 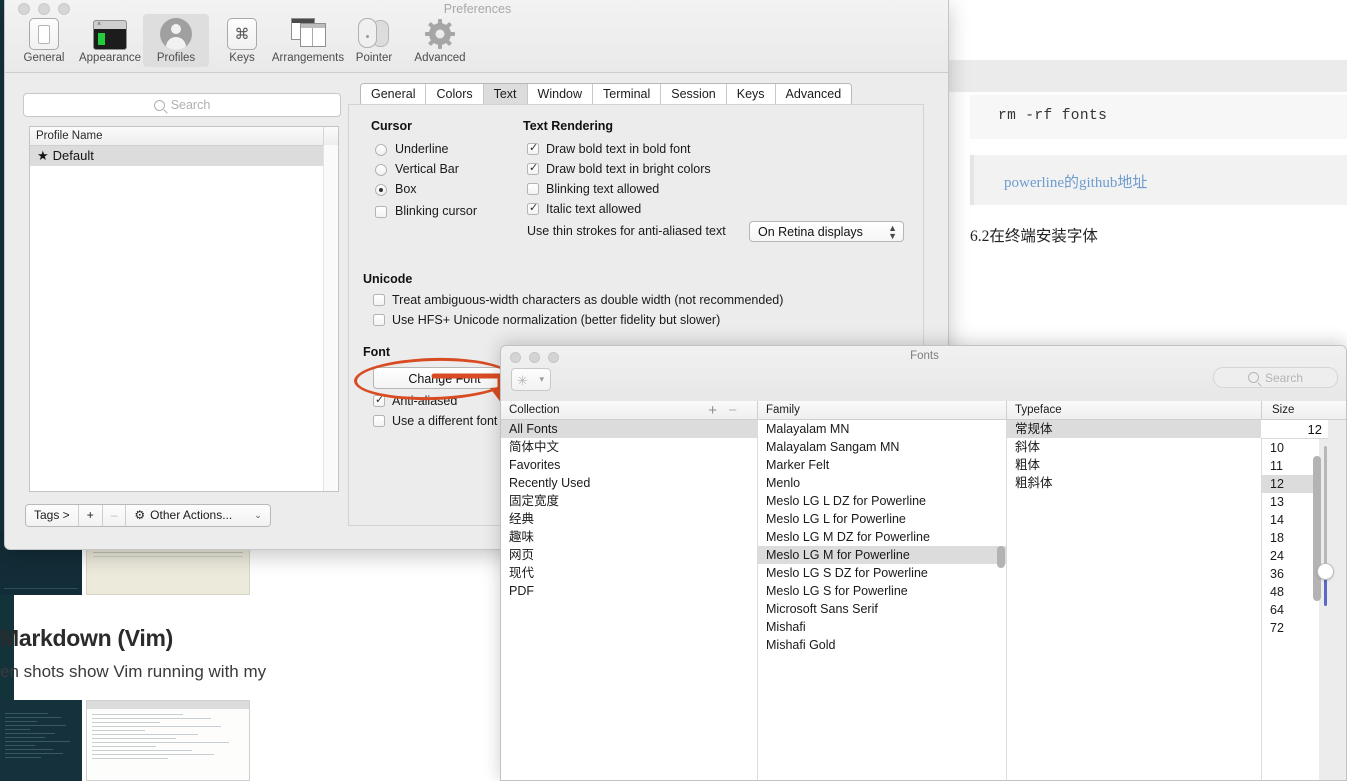 I want to click on list-item: 斜体, so click(x=1134, y=447).